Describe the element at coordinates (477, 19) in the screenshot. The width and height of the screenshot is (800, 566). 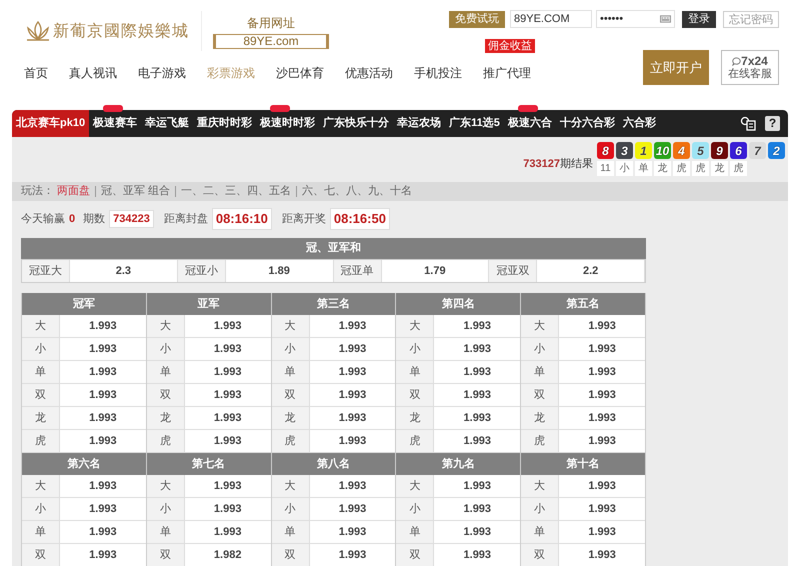
I see `free-trial-button: 免费试玩` at that location.